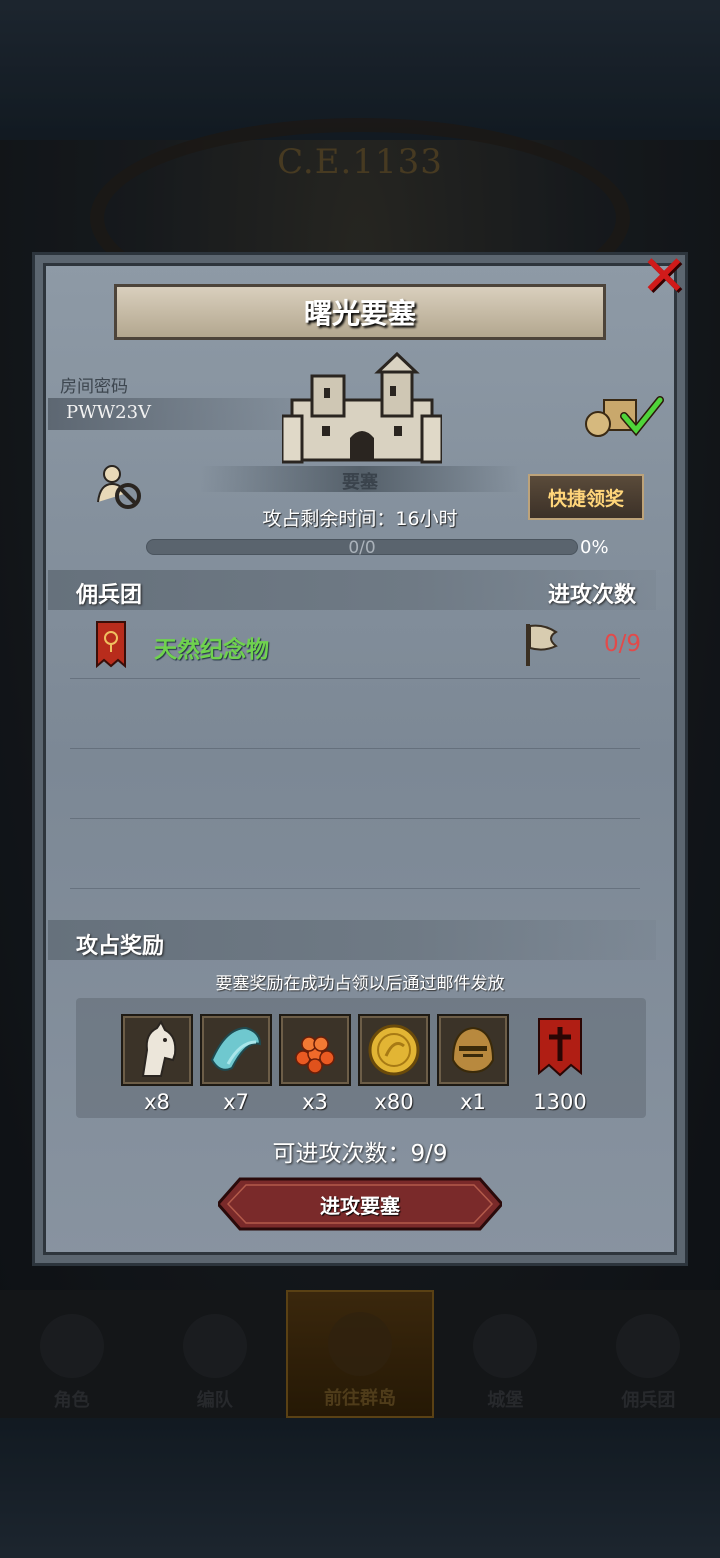 The height and width of the screenshot is (1558, 720). What do you see at coordinates (360, 1205) in the screenshot?
I see `attack-fortress-label: 进攻要塞` at bounding box center [360, 1205].